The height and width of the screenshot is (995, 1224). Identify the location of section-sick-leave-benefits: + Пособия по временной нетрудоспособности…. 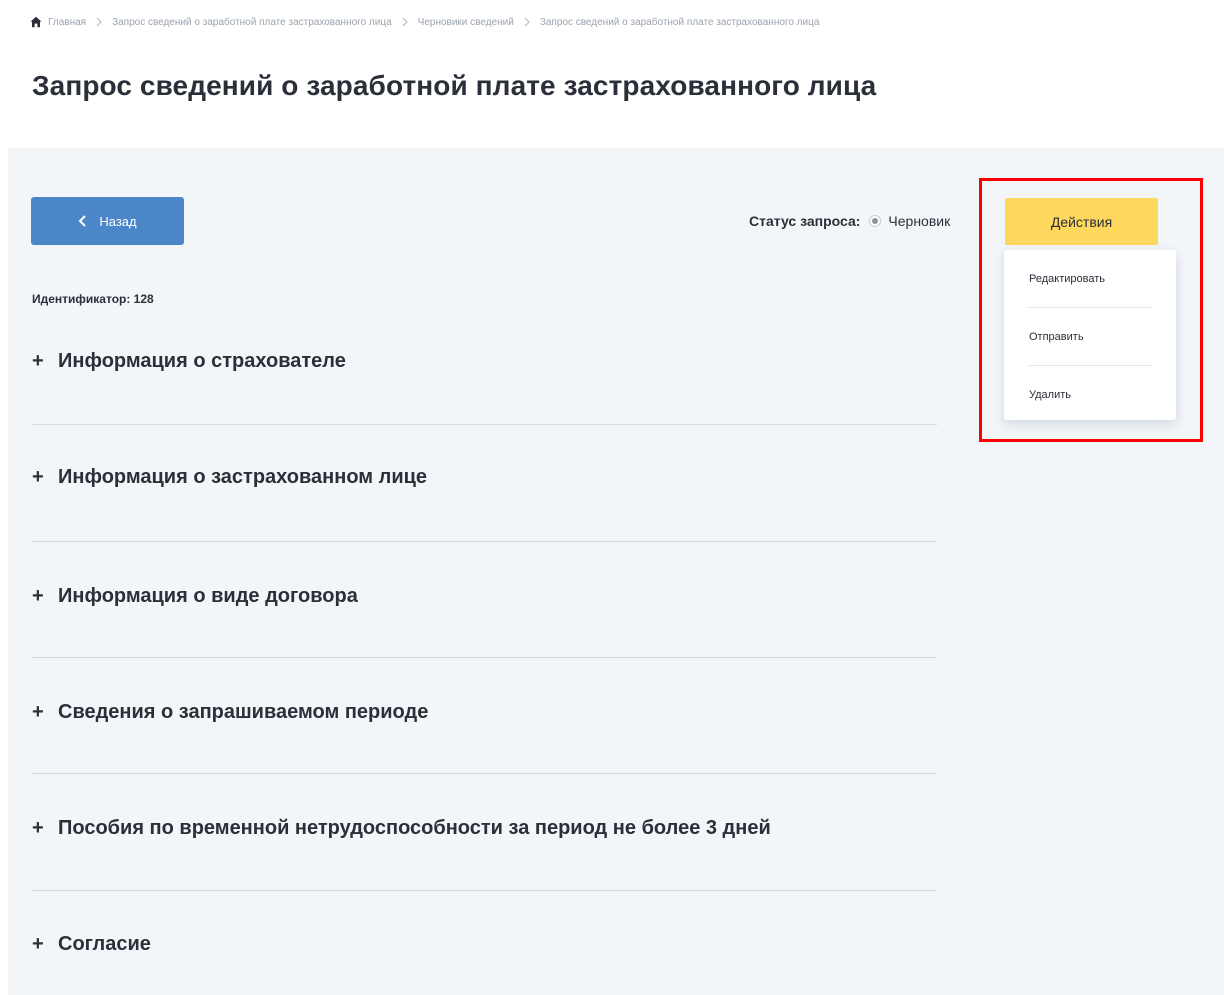
(484, 854).